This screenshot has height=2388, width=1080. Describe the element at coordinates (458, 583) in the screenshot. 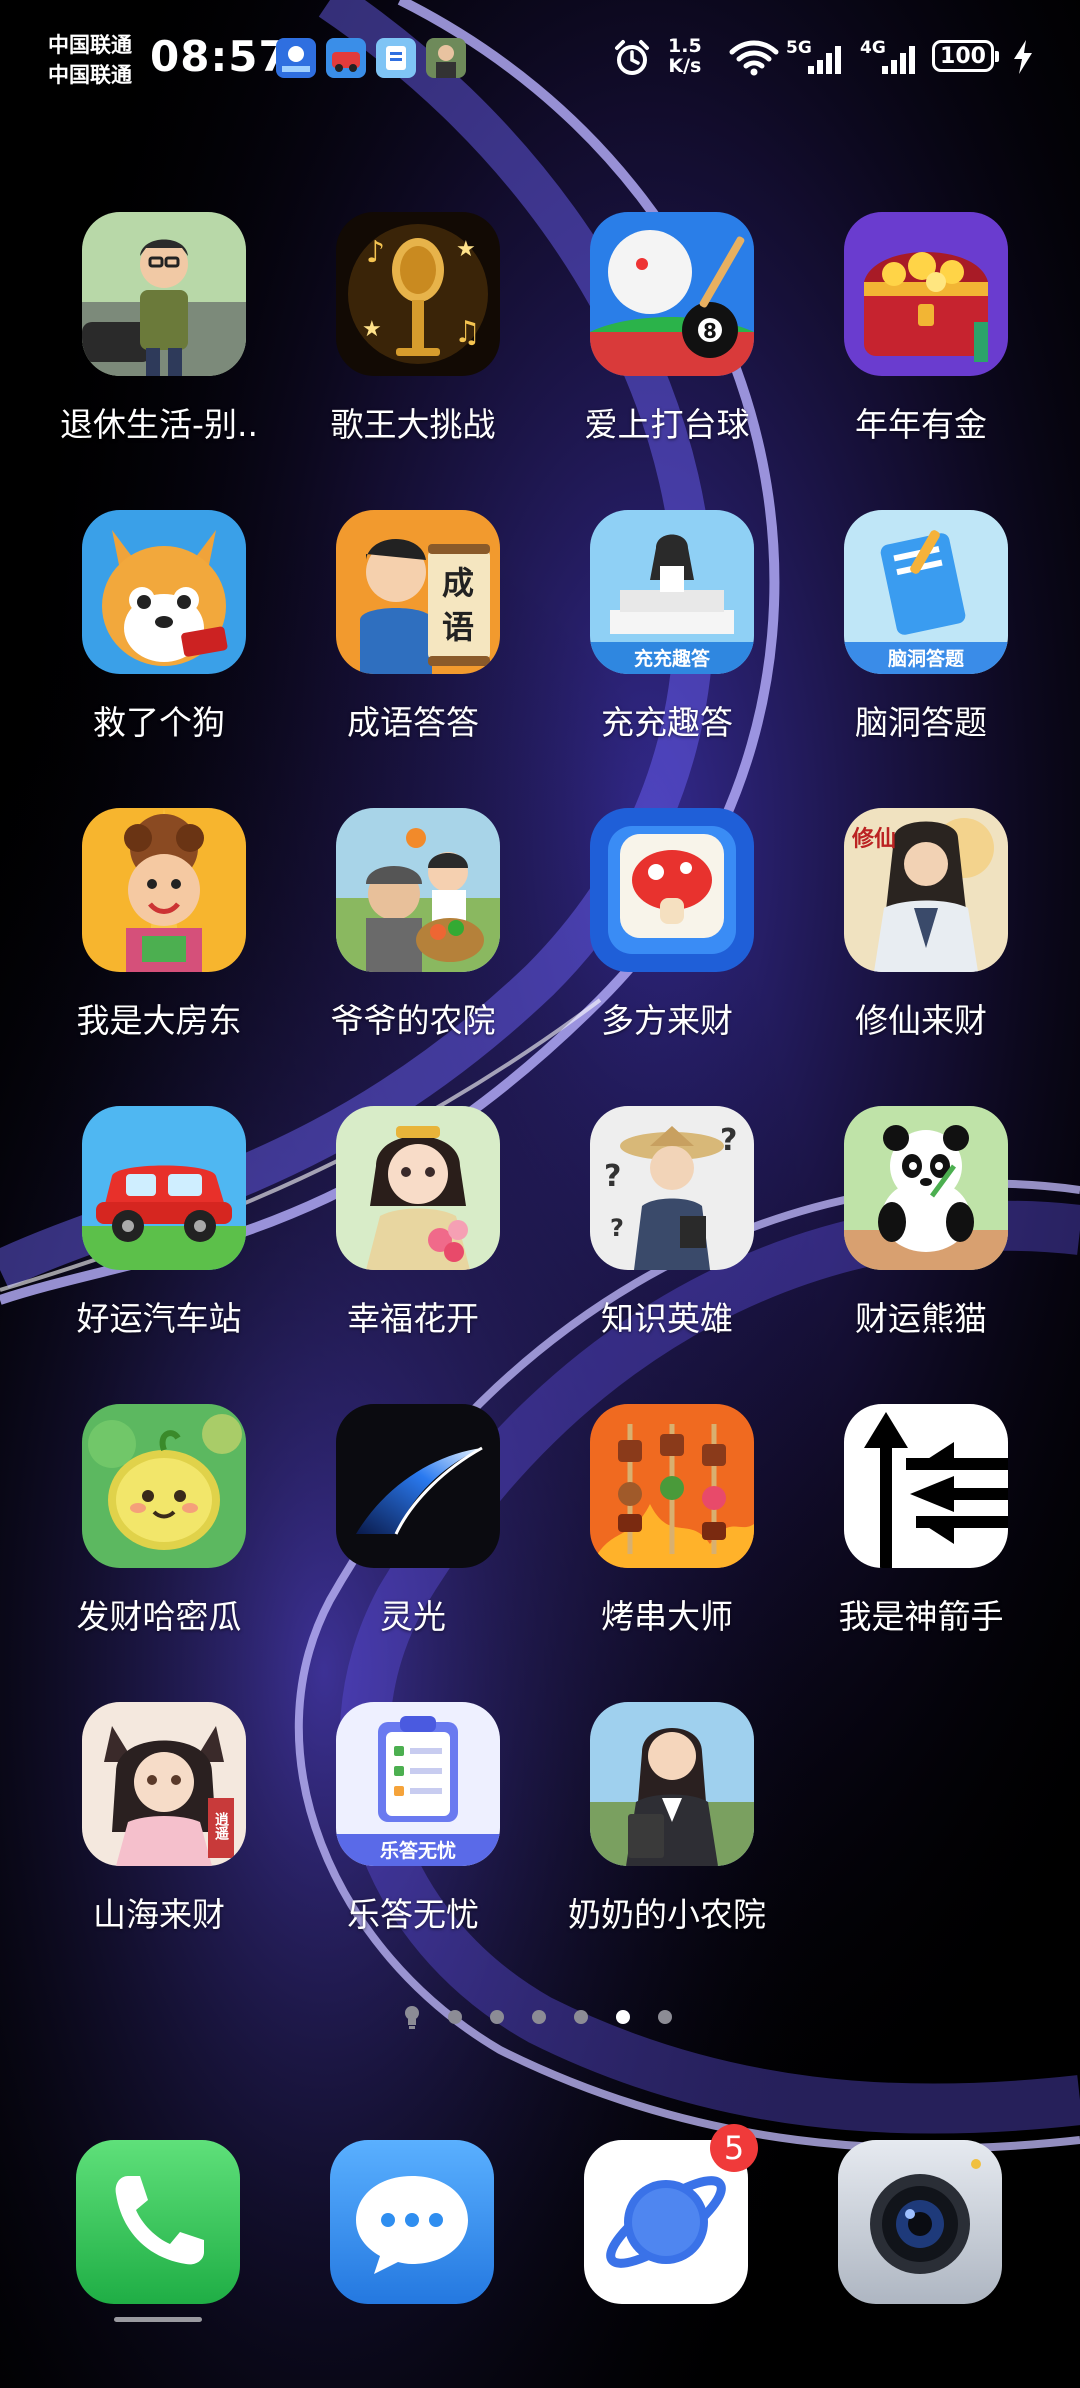

I see `scroll-text: 成` at that location.